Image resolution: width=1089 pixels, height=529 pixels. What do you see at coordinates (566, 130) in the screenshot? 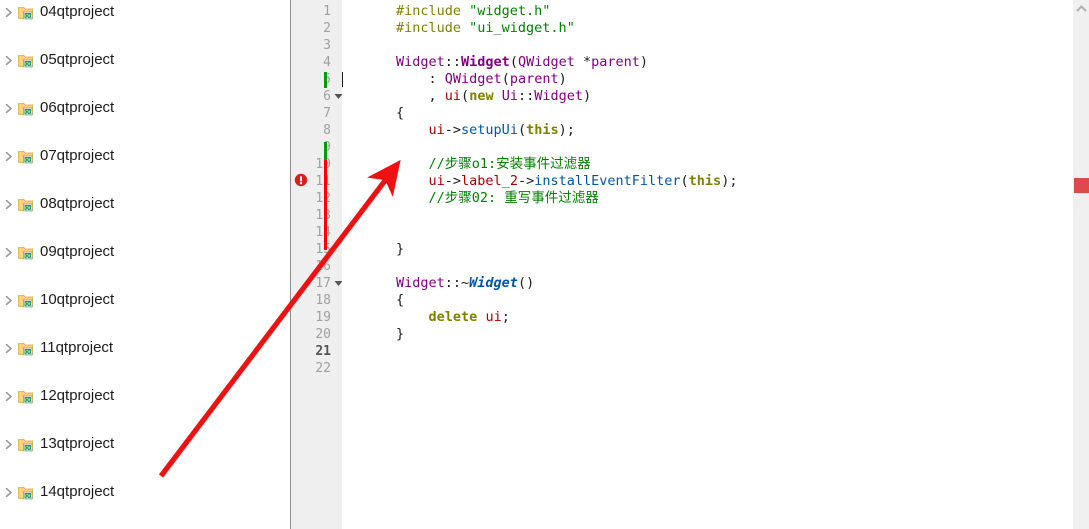
I see `code-token: );` at bounding box center [566, 130].